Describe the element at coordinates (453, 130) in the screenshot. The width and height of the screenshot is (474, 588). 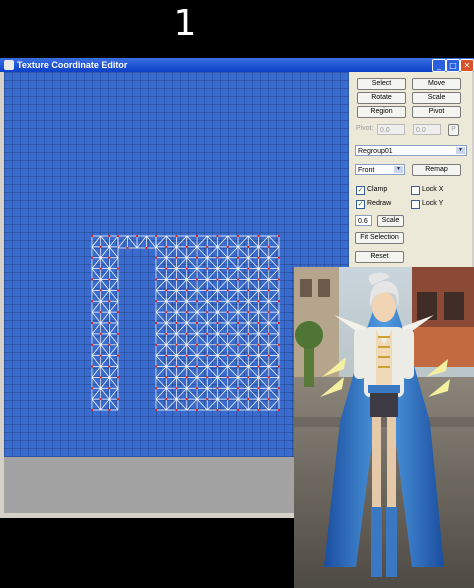
I see `pivot-p-button: P` at that location.